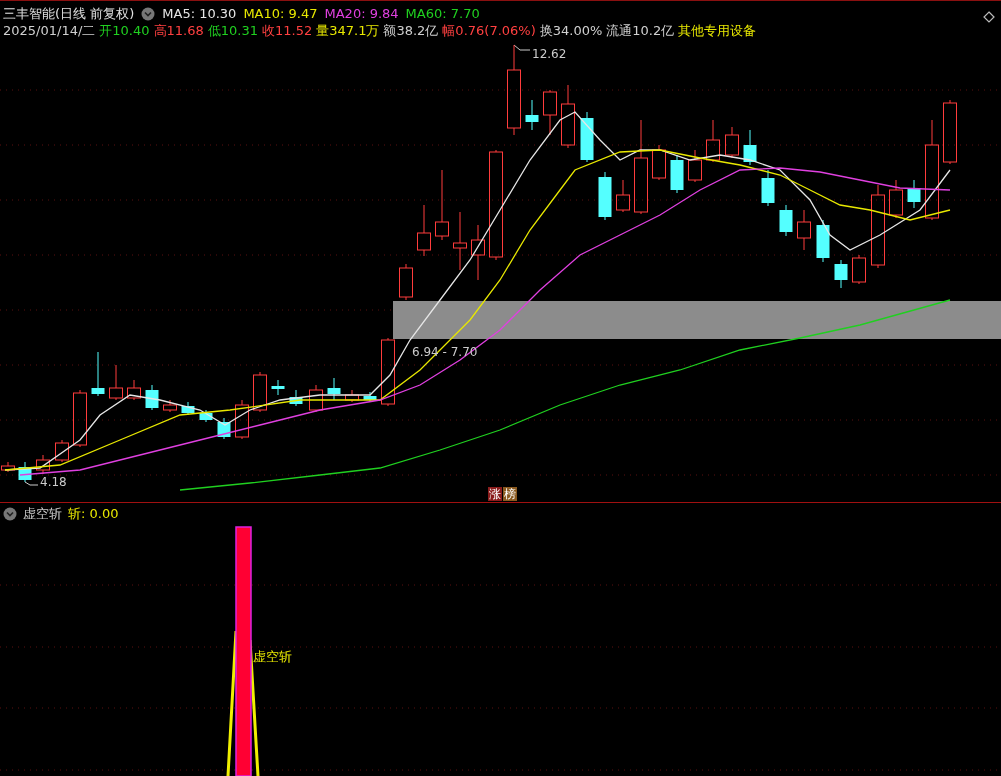  I want to click on indicator-name: 虚空斩, so click(42, 514).